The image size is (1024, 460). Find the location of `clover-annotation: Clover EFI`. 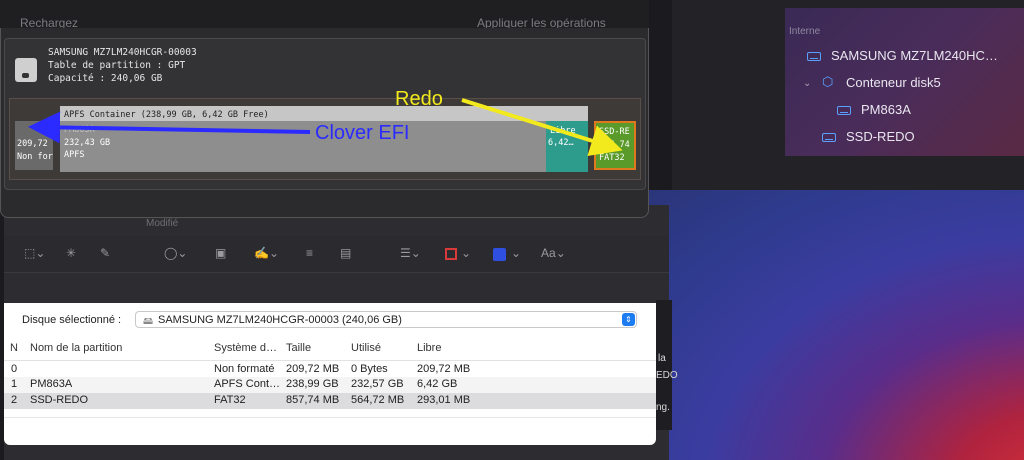

clover-annotation: Clover EFI is located at coordinates (362, 133).